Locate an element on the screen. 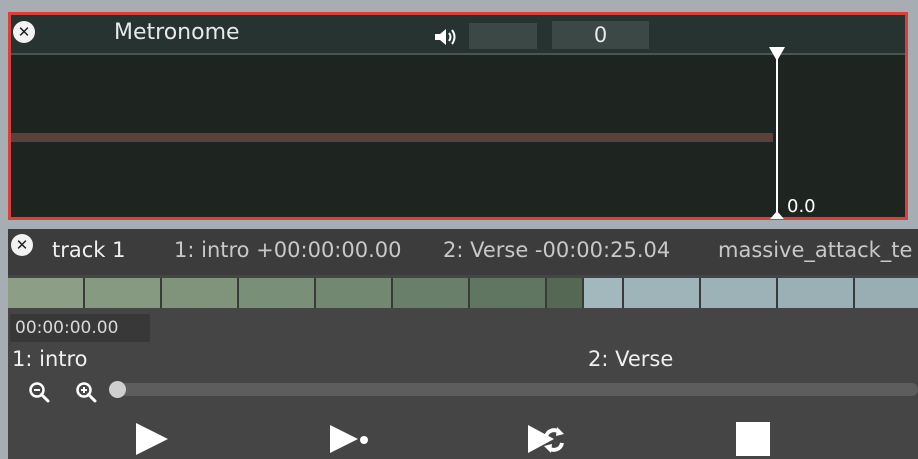 The image size is (918, 459). playhead-time: 0.0 is located at coordinates (801, 206).